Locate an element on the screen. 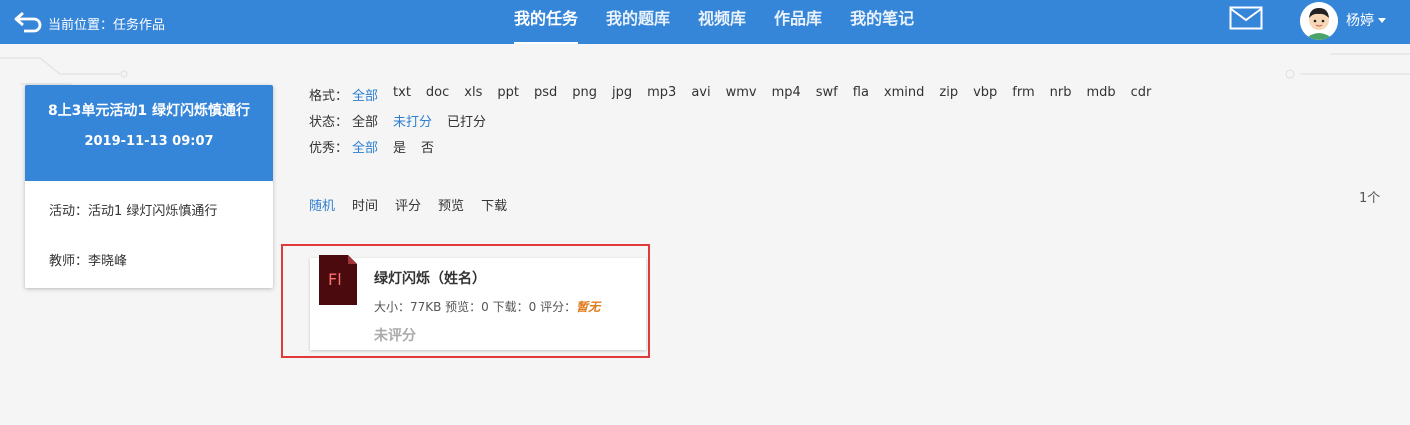 The image size is (1410, 425). status-option: 已打分 is located at coordinates (466, 120).